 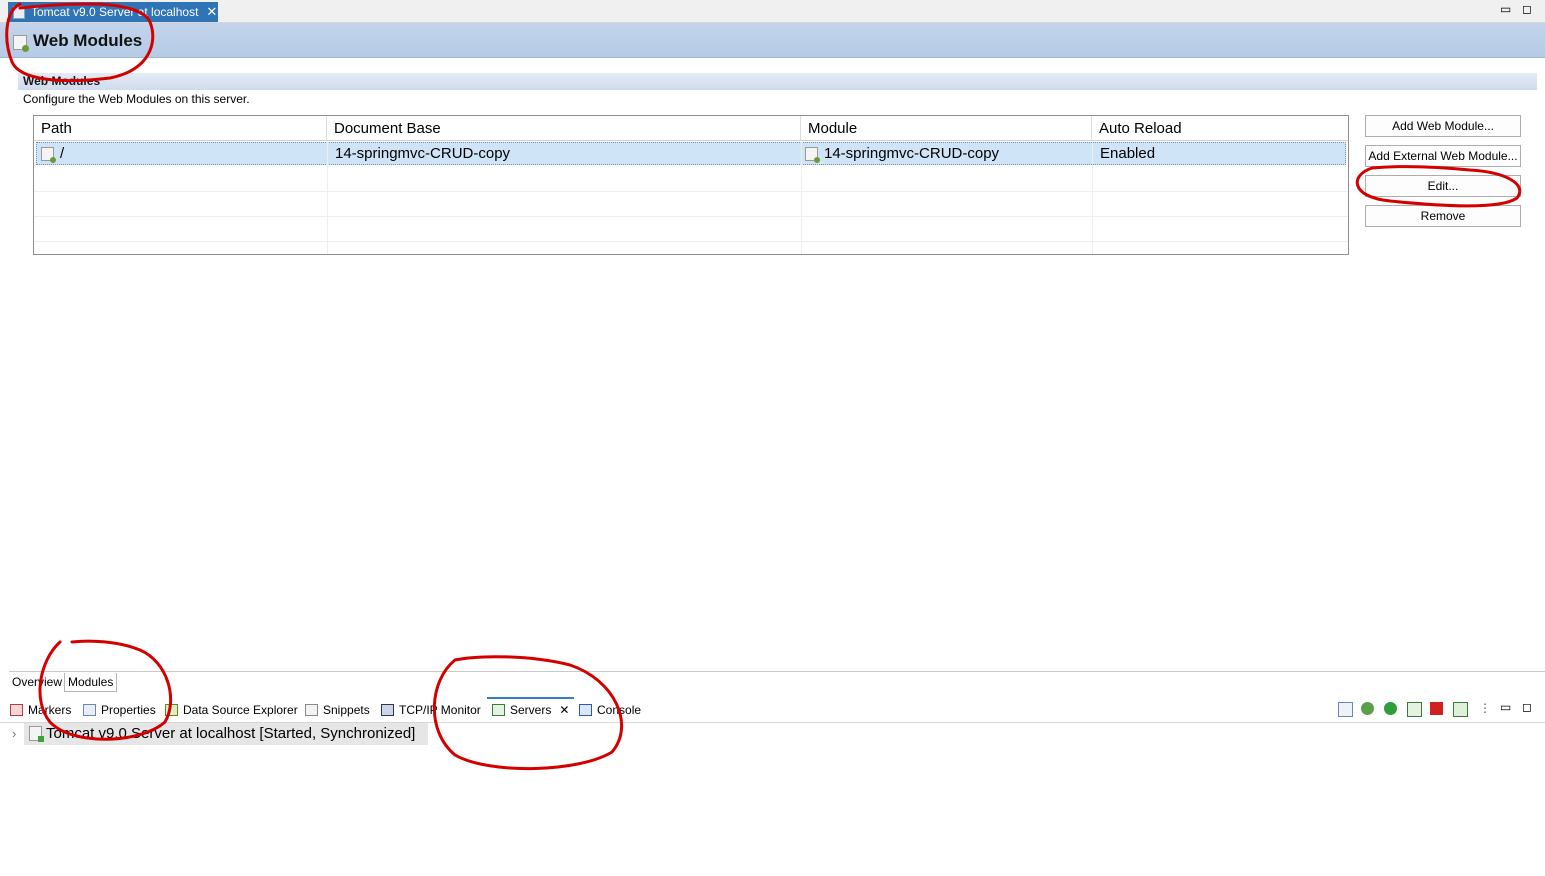 What do you see at coordinates (1443, 216) in the screenshot?
I see `remove-button: Remove` at bounding box center [1443, 216].